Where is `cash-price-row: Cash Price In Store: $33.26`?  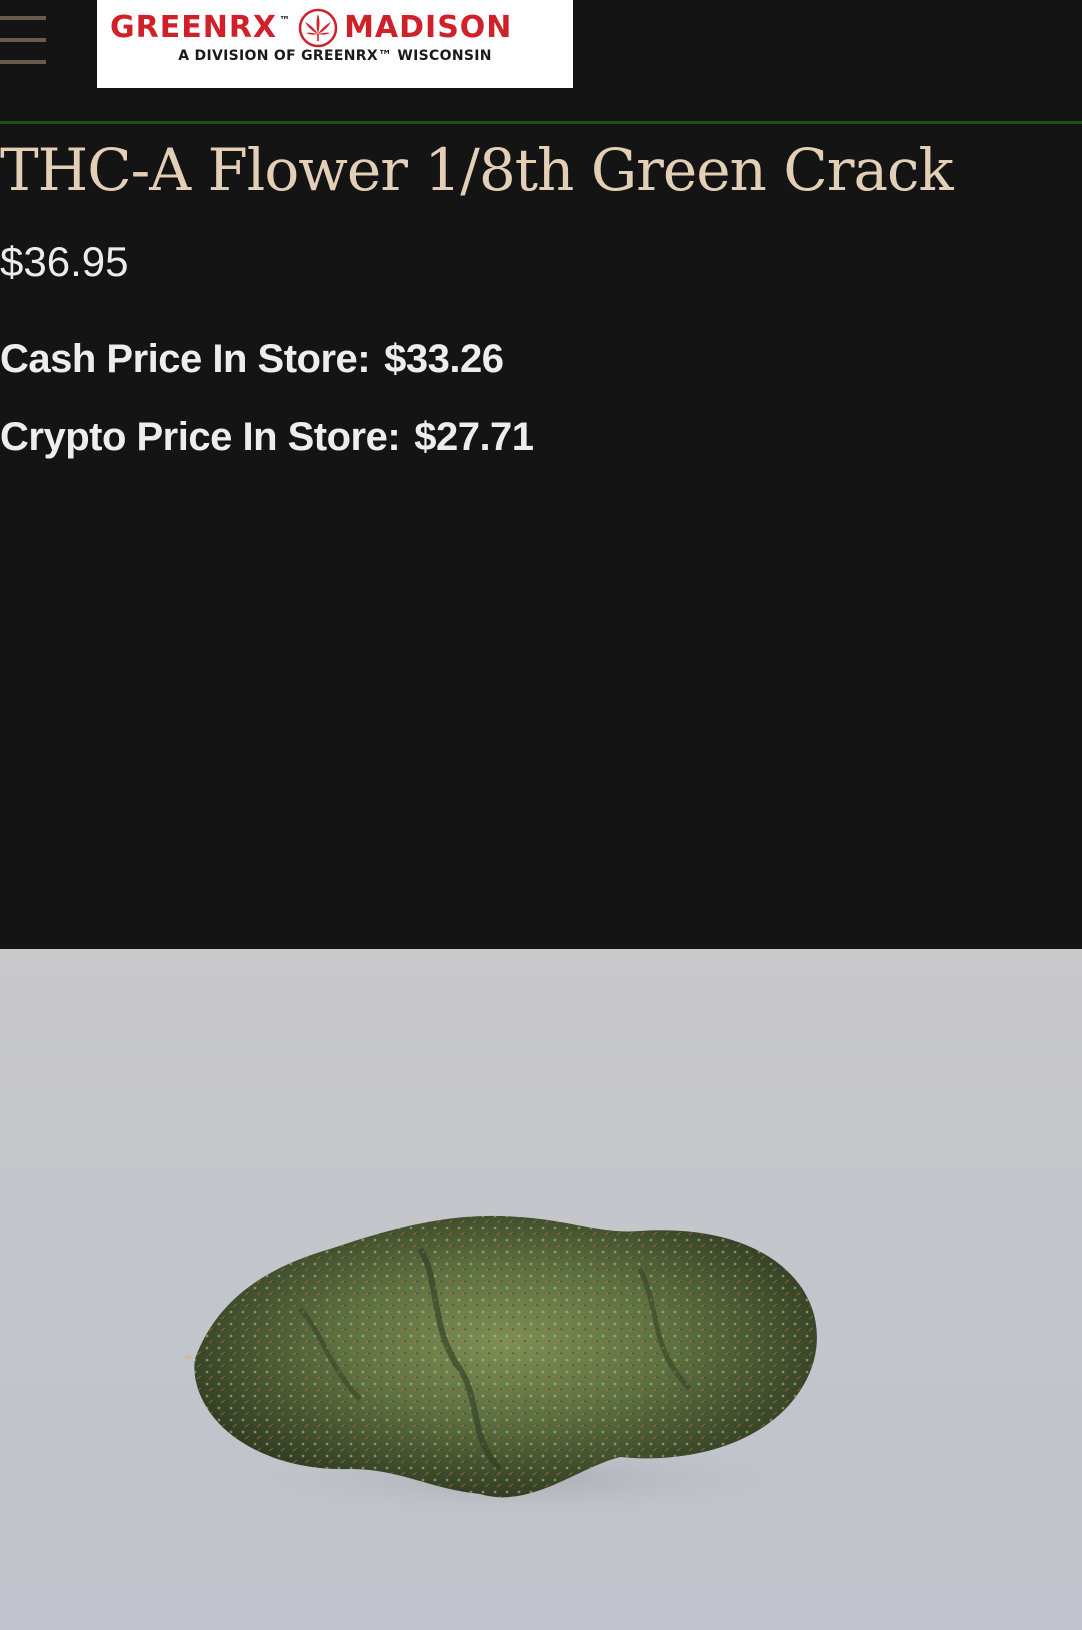 cash-price-row: Cash Price In Store: $33.26 is located at coordinates (252, 359).